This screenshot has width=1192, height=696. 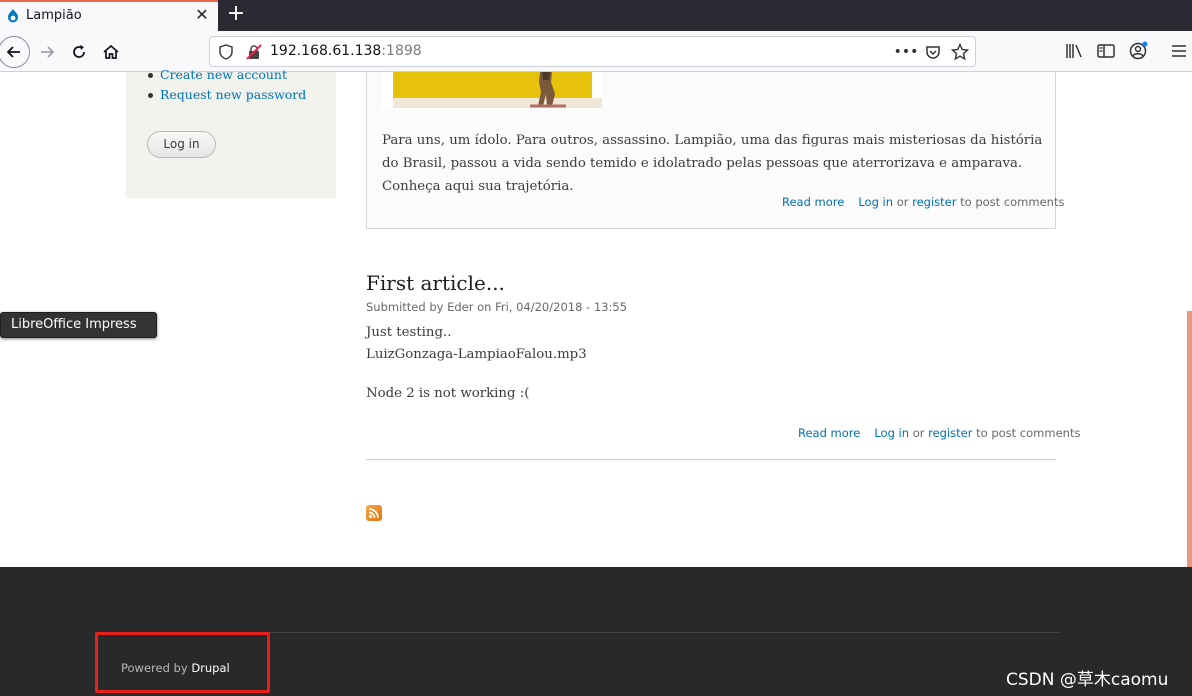 What do you see at coordinates (1138, 51) in the screenshot?
I see `account-icon` at bounding box center [1138, 51].